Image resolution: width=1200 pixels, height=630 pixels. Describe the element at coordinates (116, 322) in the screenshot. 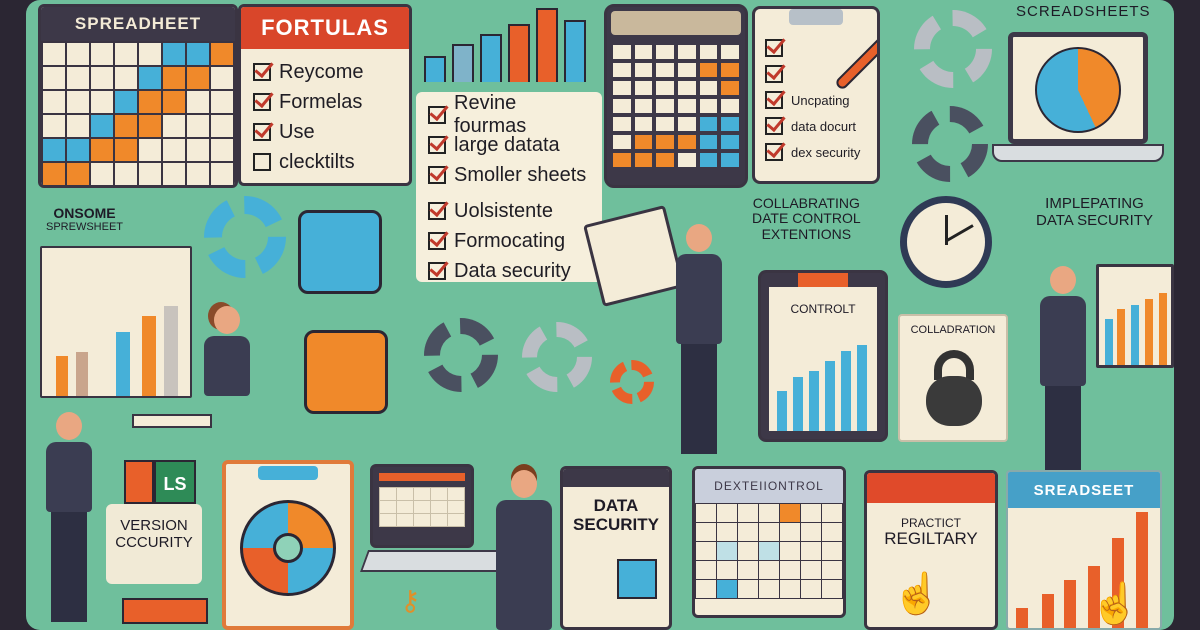

I see `bar-chart-sheet` at that location.